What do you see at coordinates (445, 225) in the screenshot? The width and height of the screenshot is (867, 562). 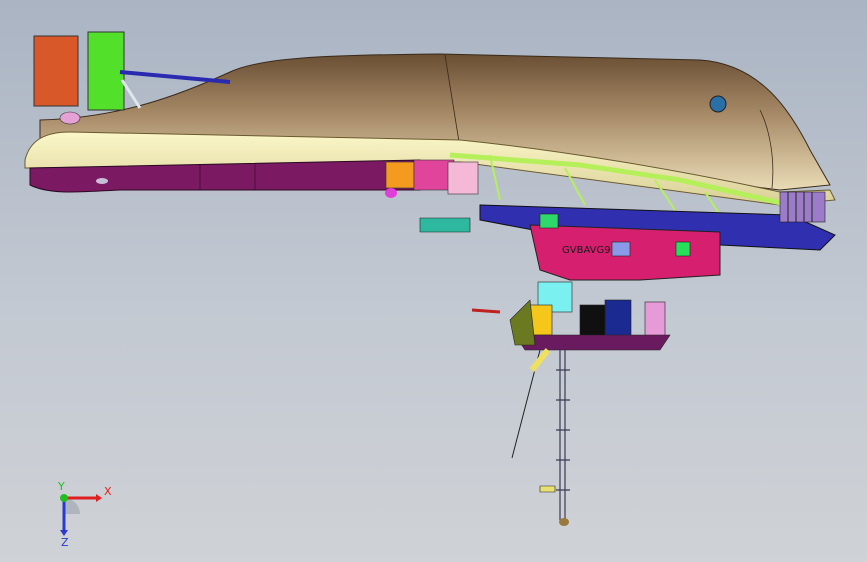 I see `teal-pipe` at bounding box center [445, 225].